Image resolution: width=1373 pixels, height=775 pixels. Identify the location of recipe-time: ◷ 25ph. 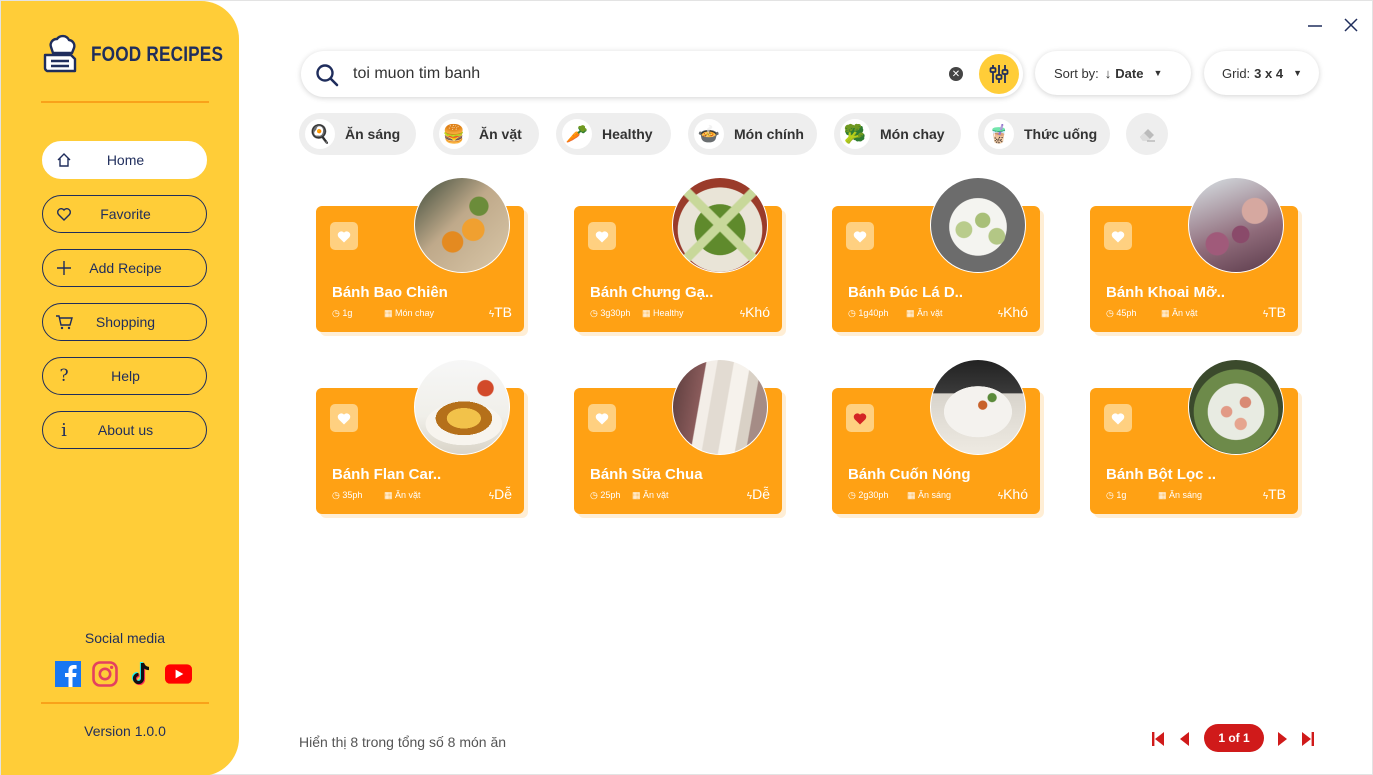
(605, 495).